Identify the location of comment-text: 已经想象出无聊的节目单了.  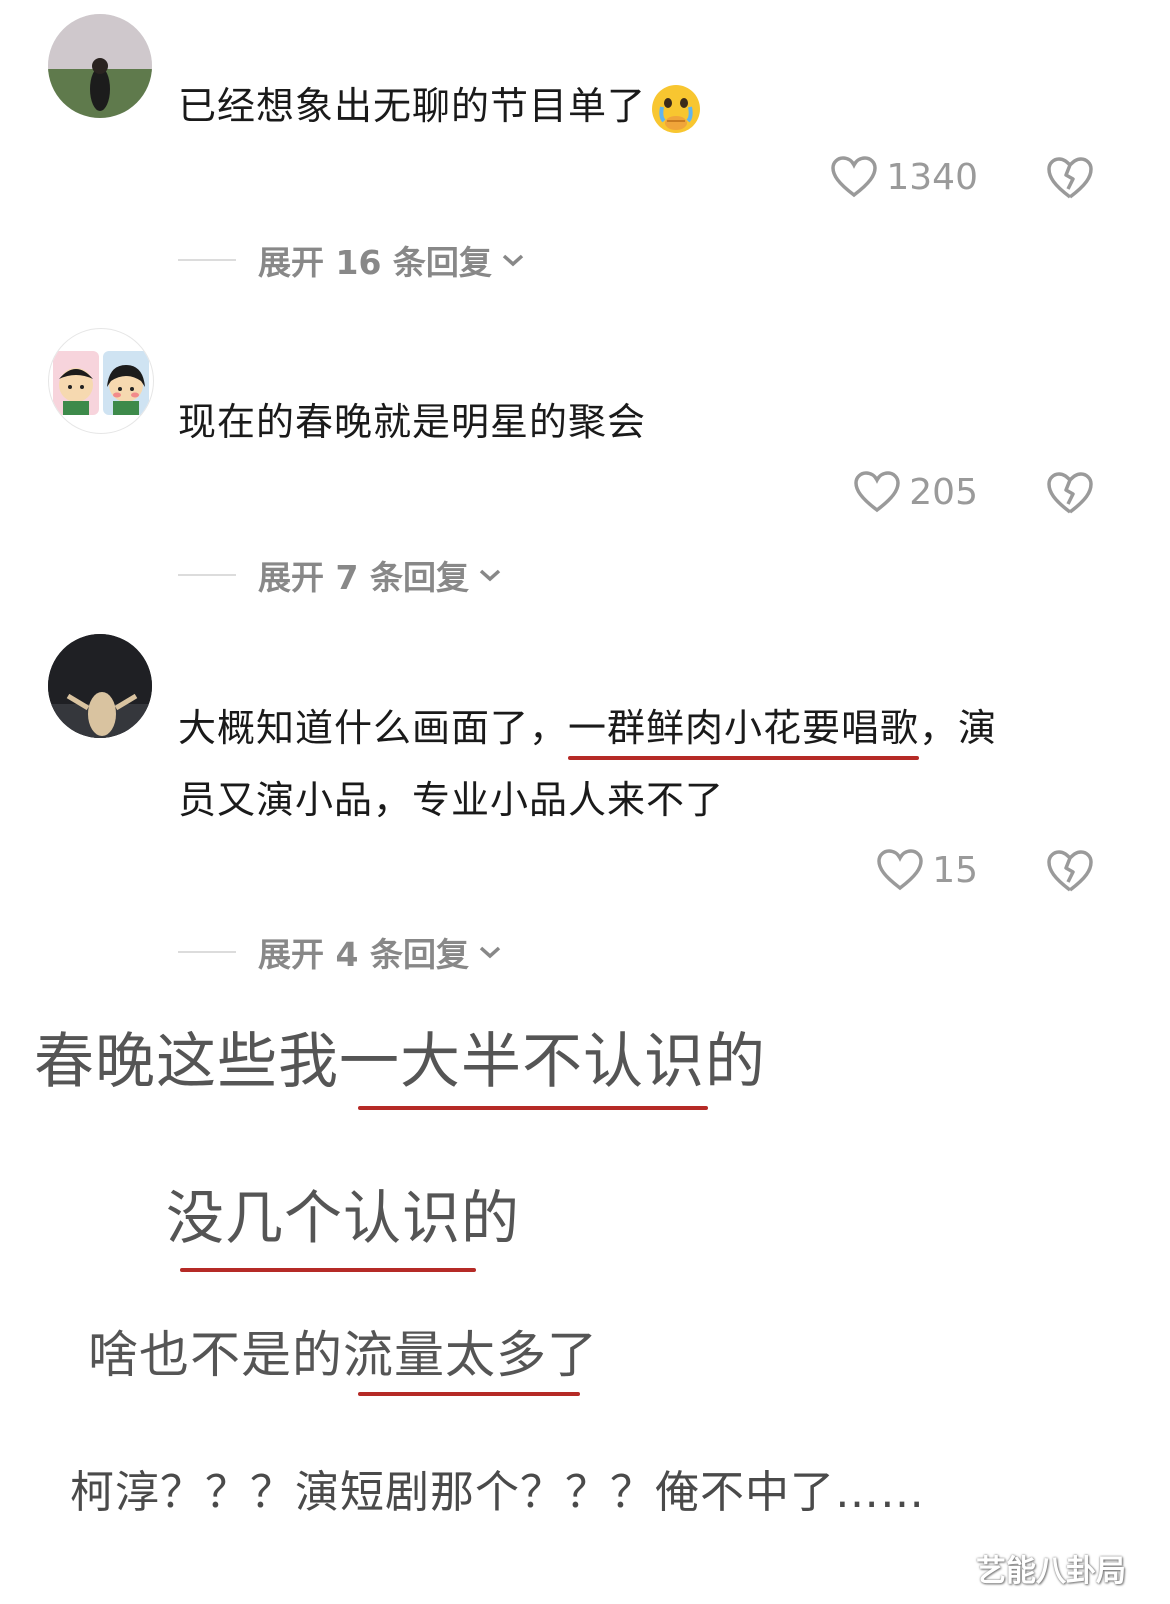
(440, 106).